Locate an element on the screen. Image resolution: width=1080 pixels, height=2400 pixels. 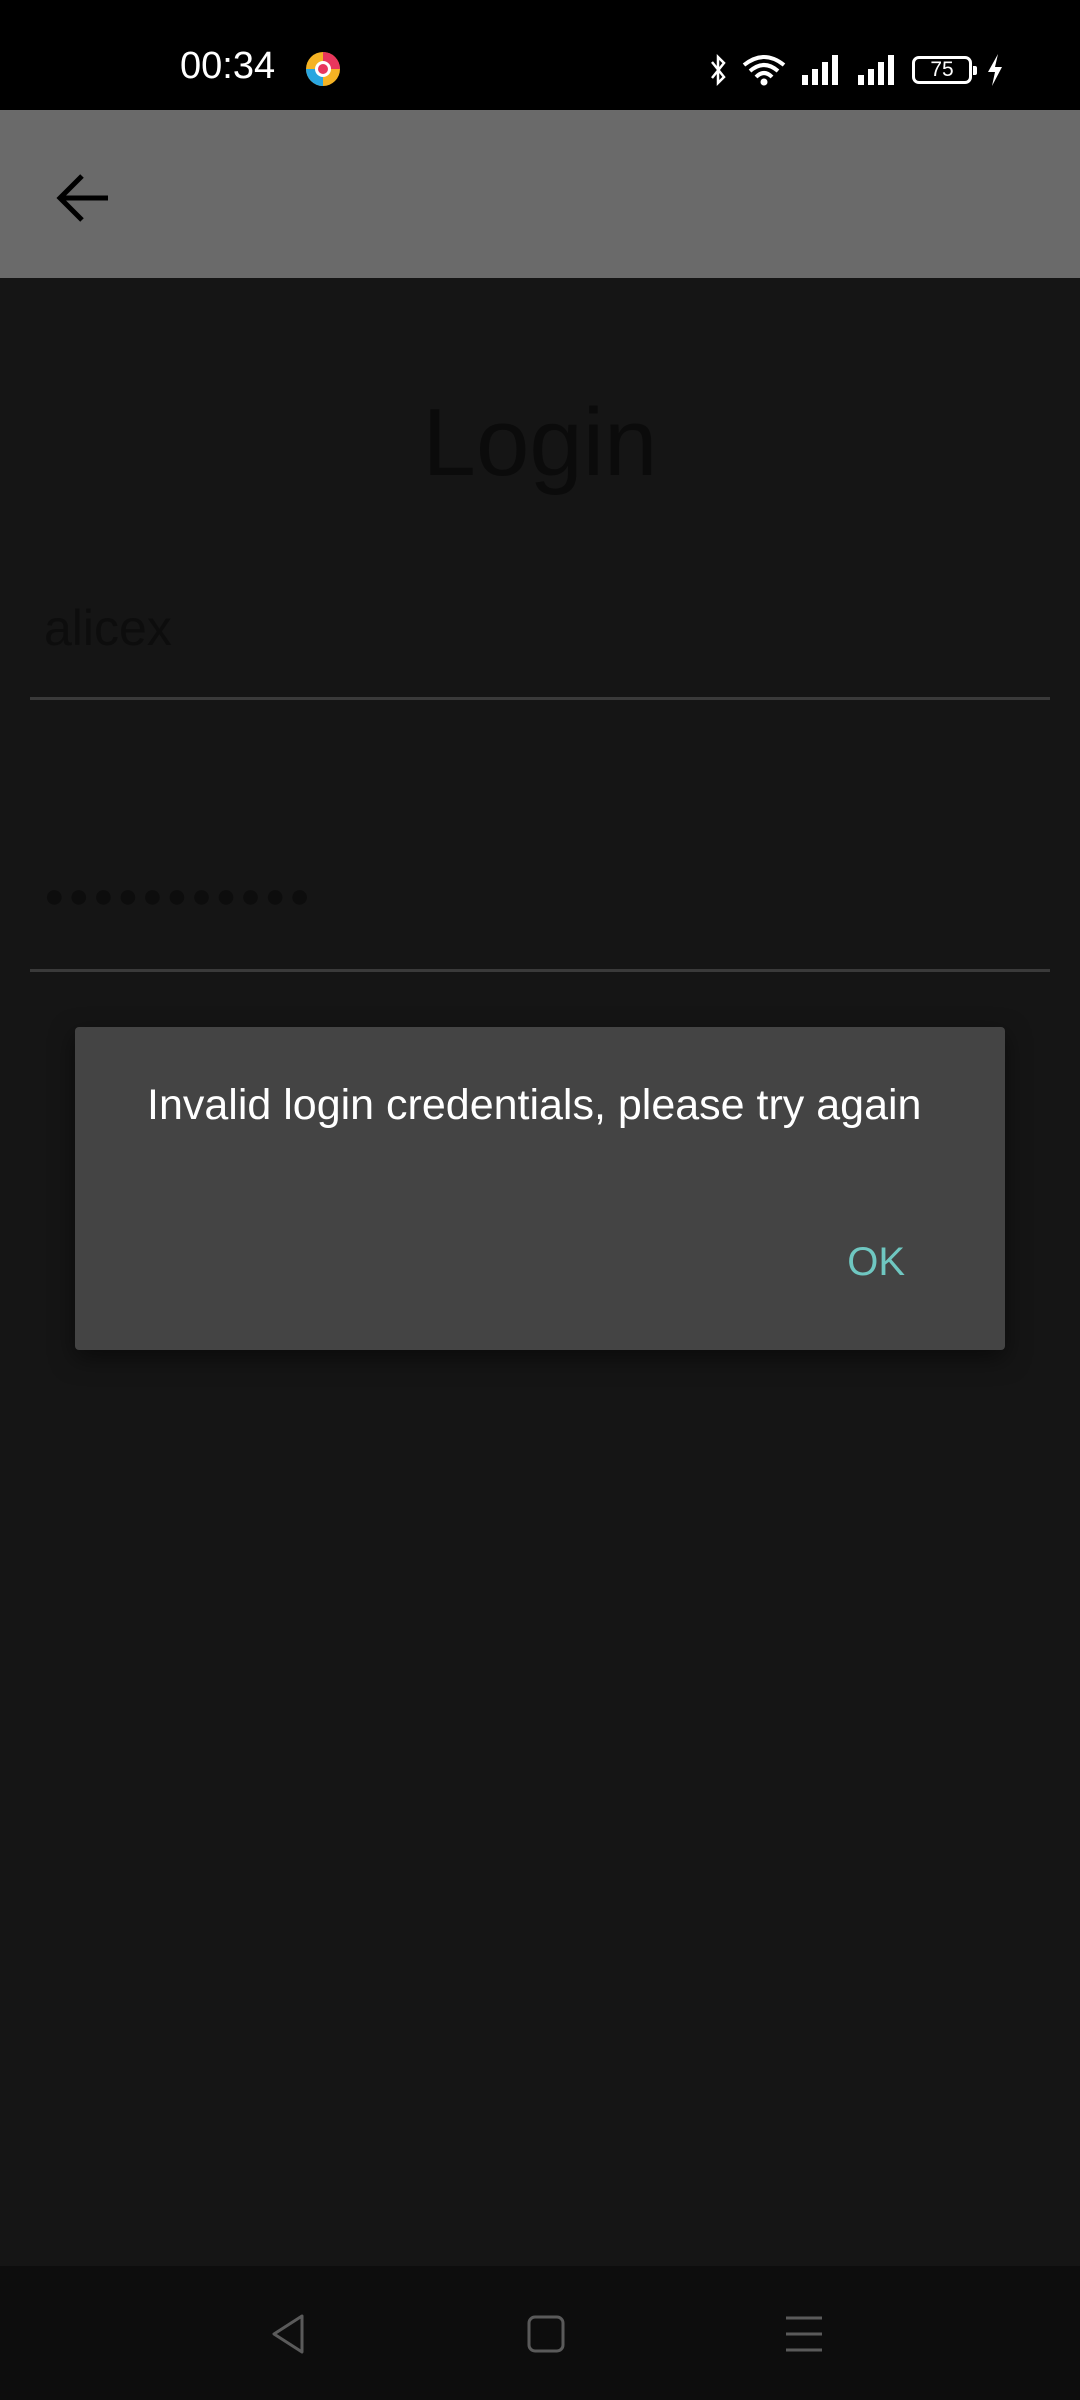
battery-level: 75 is located at coordinates (942, 69).